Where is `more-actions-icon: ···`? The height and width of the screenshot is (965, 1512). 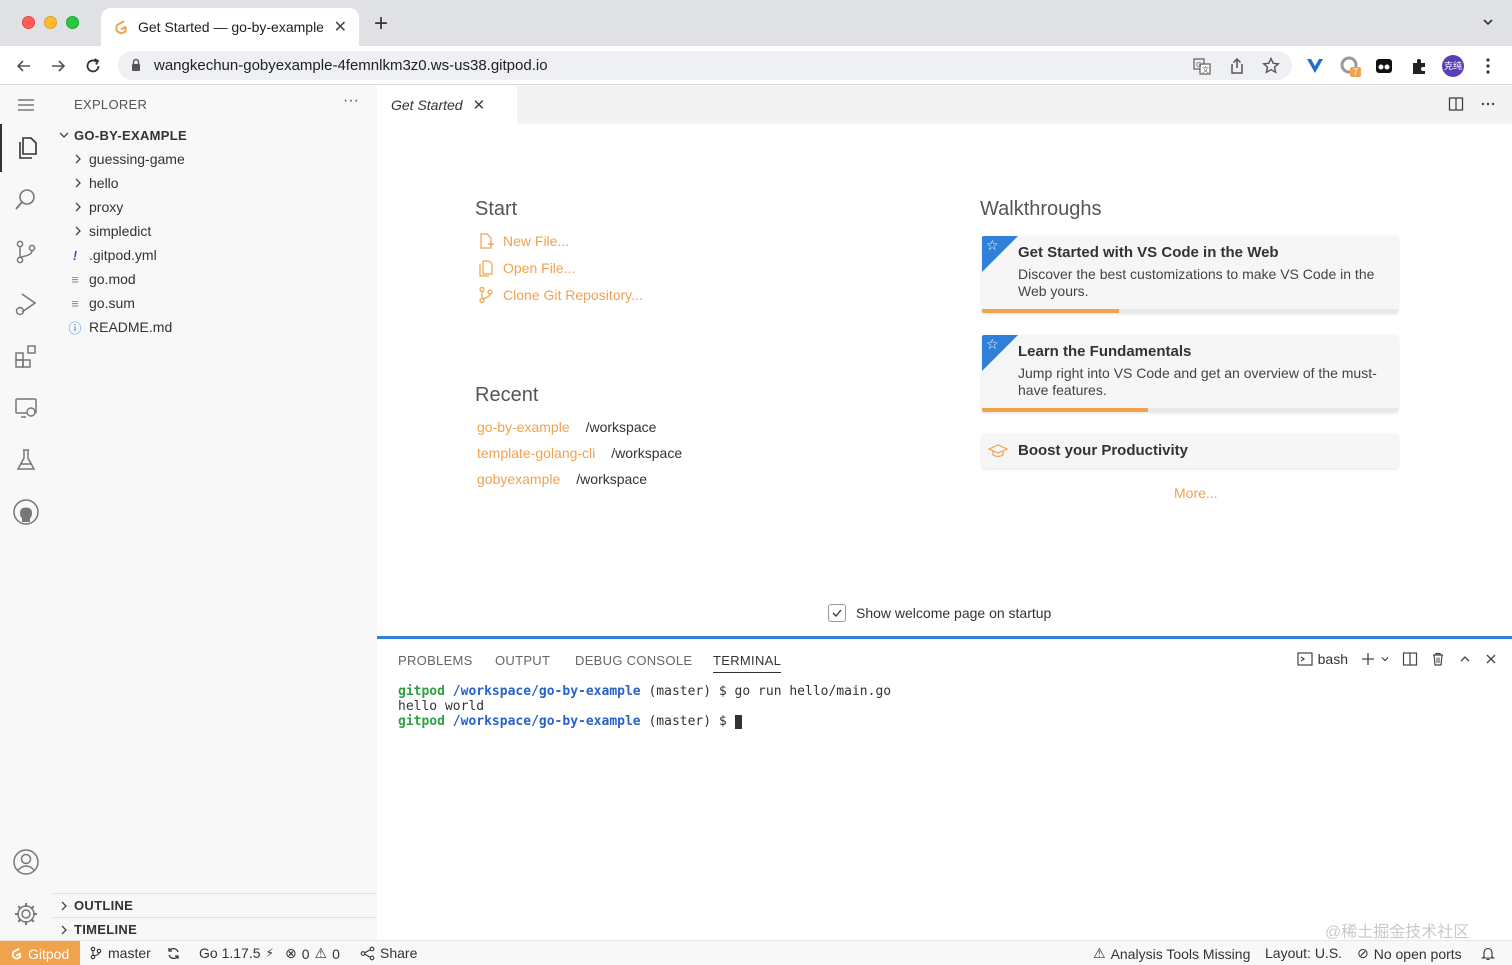
more-actions-icon: ··· is located at coordinates (351, 101).